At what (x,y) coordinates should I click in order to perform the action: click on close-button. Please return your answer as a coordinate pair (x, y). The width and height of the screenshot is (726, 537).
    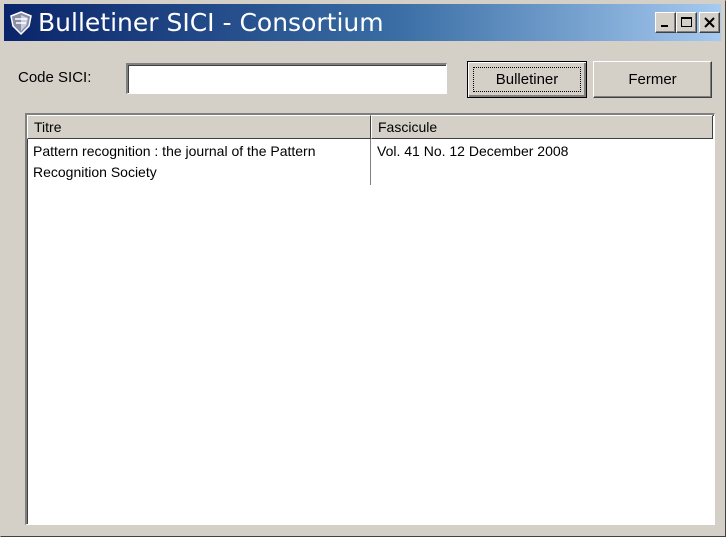
    Looking at the image, I should click on (709, 22).